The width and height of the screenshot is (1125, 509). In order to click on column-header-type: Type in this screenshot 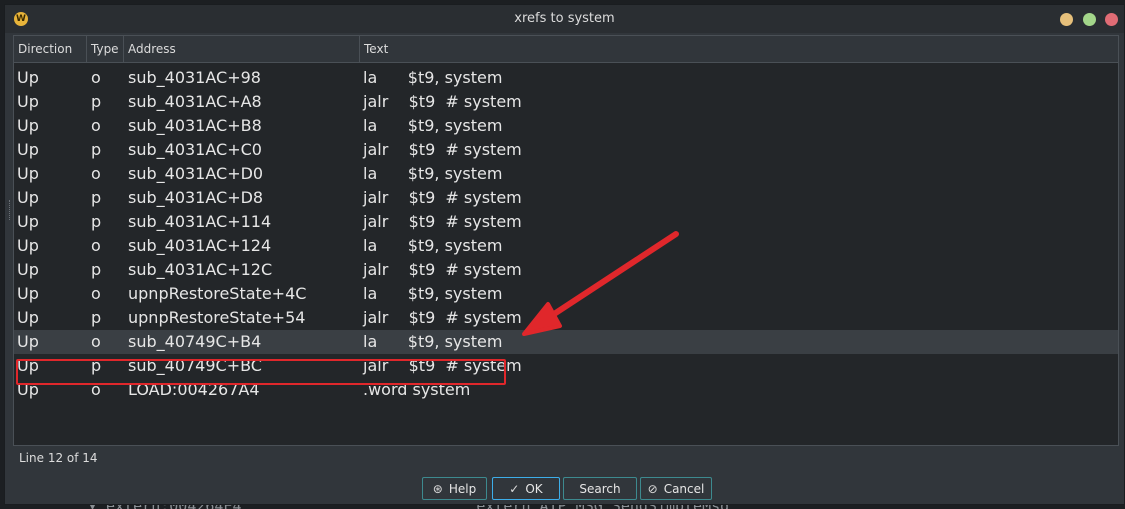, I will do `click(105, 49)`.